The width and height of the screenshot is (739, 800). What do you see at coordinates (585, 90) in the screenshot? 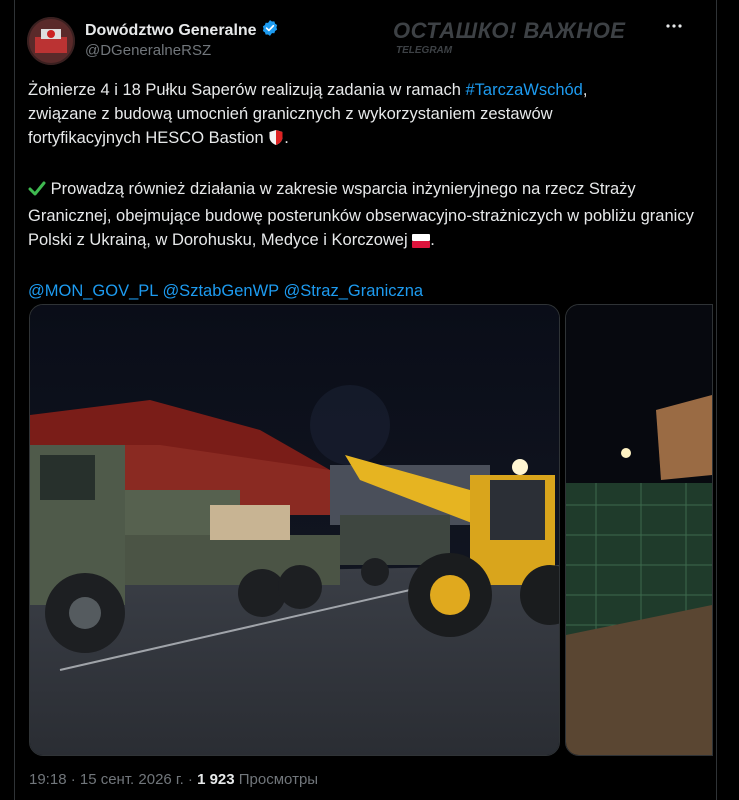
I see `tweet-text-segment: ,` at bounding box center [585, 90].